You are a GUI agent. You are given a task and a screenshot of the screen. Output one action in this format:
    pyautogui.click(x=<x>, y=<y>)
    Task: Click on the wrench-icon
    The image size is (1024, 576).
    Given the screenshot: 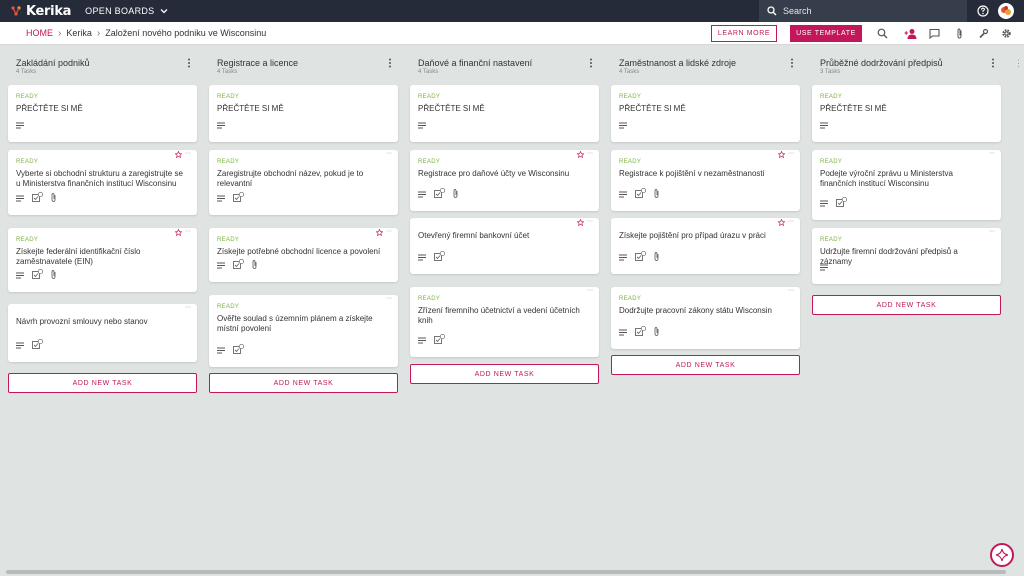 What is the action you would take?
    pyautogui.click(x=983, y=33)
    